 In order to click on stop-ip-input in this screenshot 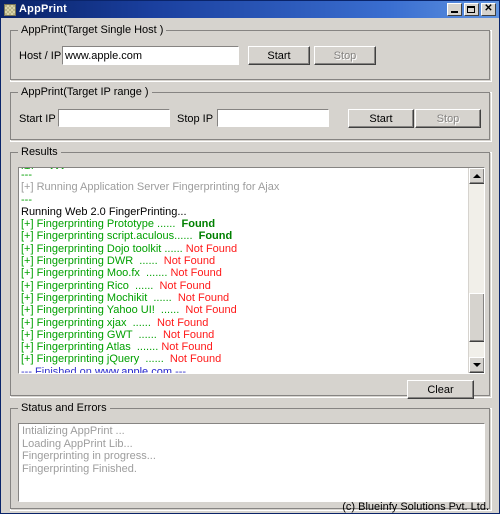, I will do `click(273, 118)`.